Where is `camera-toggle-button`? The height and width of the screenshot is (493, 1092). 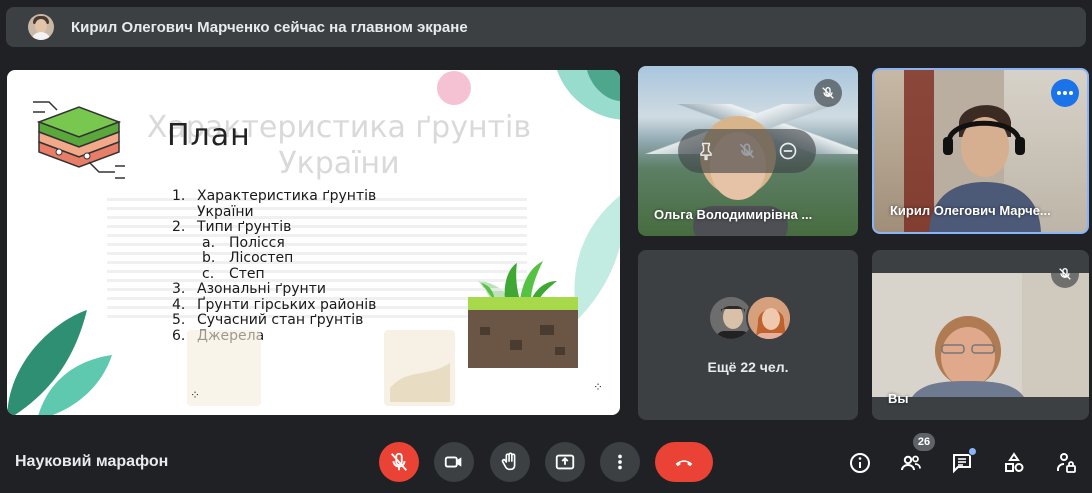
camera-toggle-button is located at coordinates (454, 462).